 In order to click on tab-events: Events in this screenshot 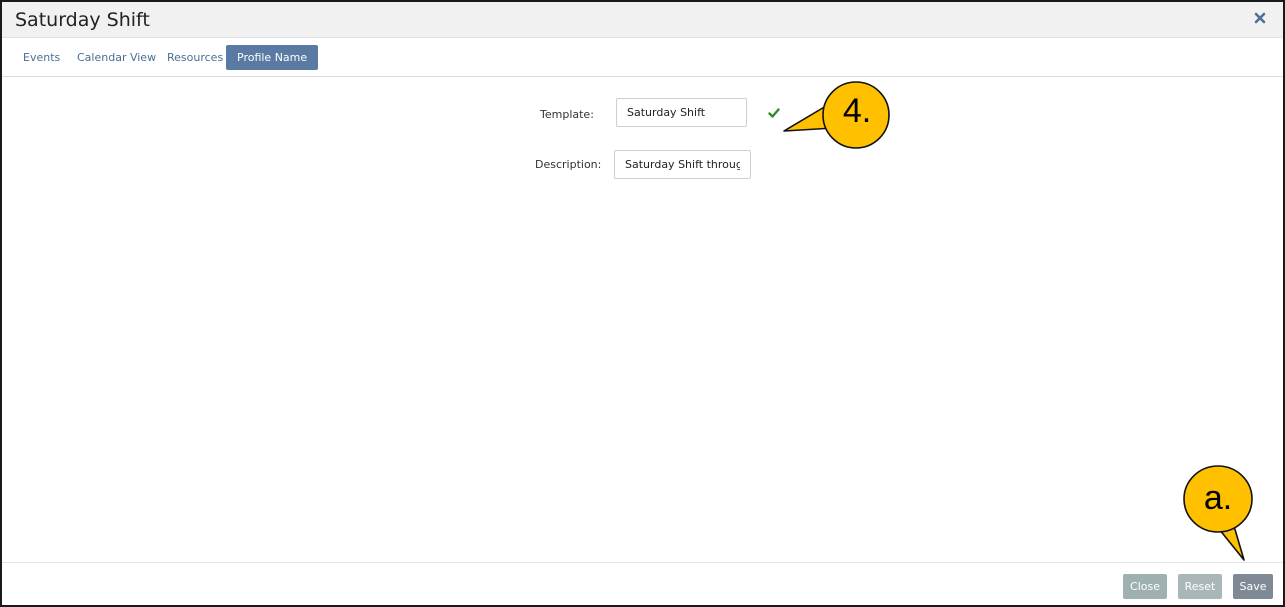, I will do `click(41, 57)`.